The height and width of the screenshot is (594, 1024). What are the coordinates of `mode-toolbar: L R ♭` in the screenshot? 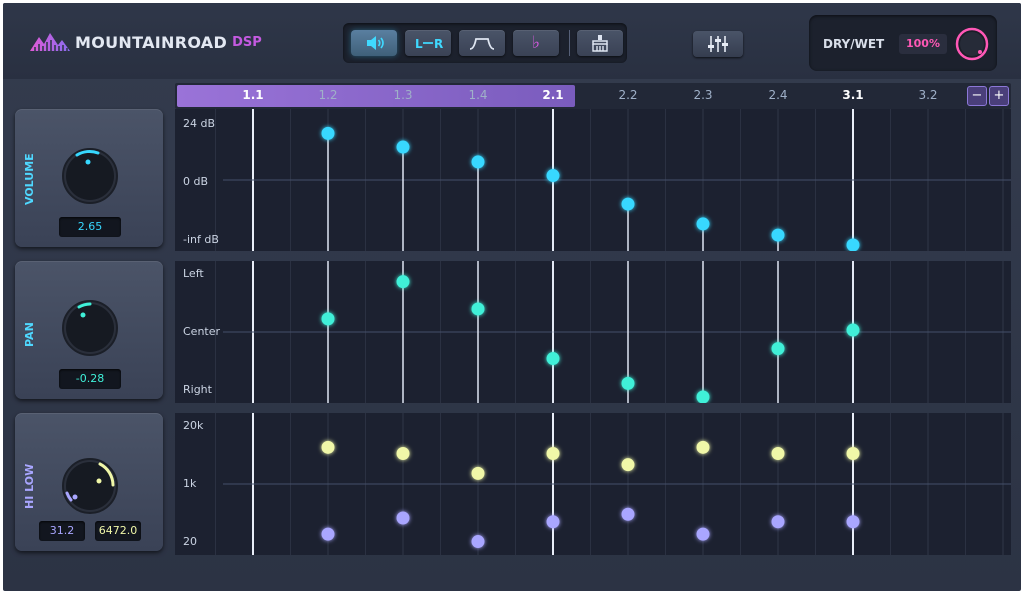 It's located at (485, 43).